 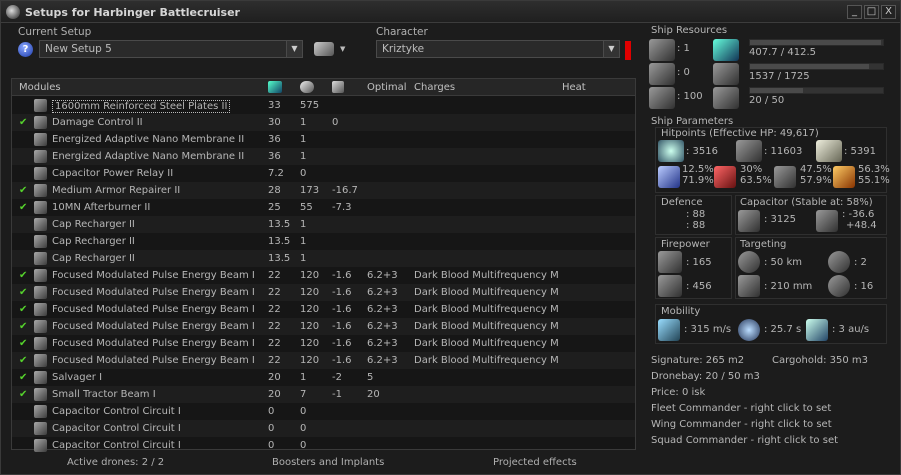 What do you see at coordinates (328, 462) in the screenshot?
I see `boosters-implants-link: Boosters and Implants` at bounding box center [328, 462].